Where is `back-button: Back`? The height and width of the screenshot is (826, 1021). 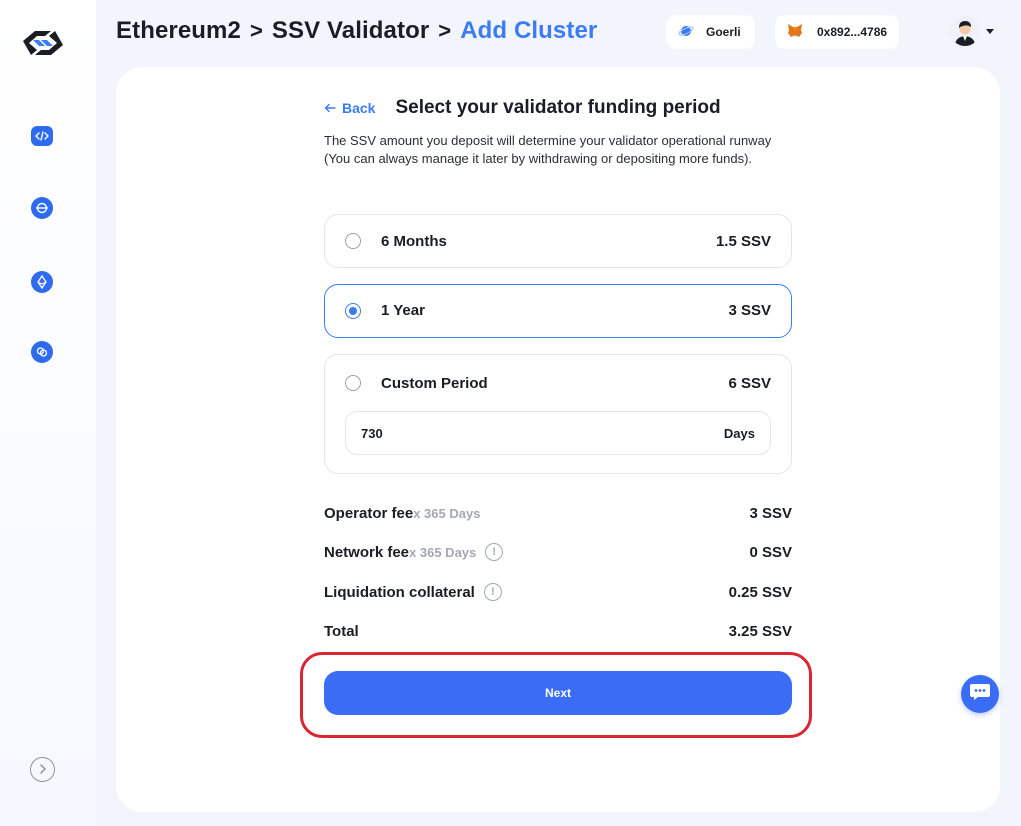
back-button: Back is located at coordinates (349, 108).